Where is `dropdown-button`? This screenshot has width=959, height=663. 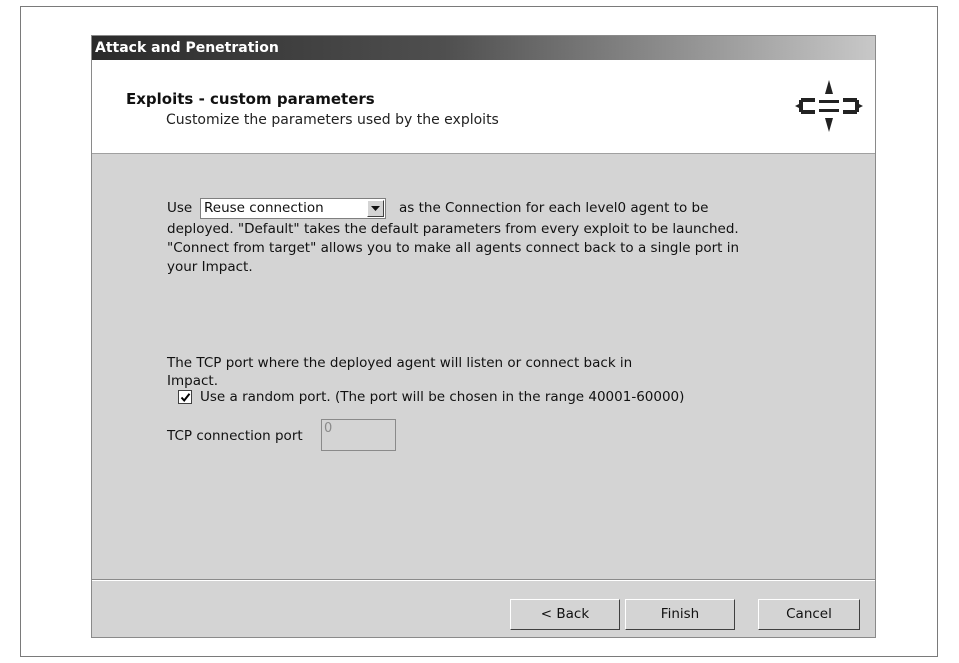 dropdown-button is located at coordinates (375, 208).